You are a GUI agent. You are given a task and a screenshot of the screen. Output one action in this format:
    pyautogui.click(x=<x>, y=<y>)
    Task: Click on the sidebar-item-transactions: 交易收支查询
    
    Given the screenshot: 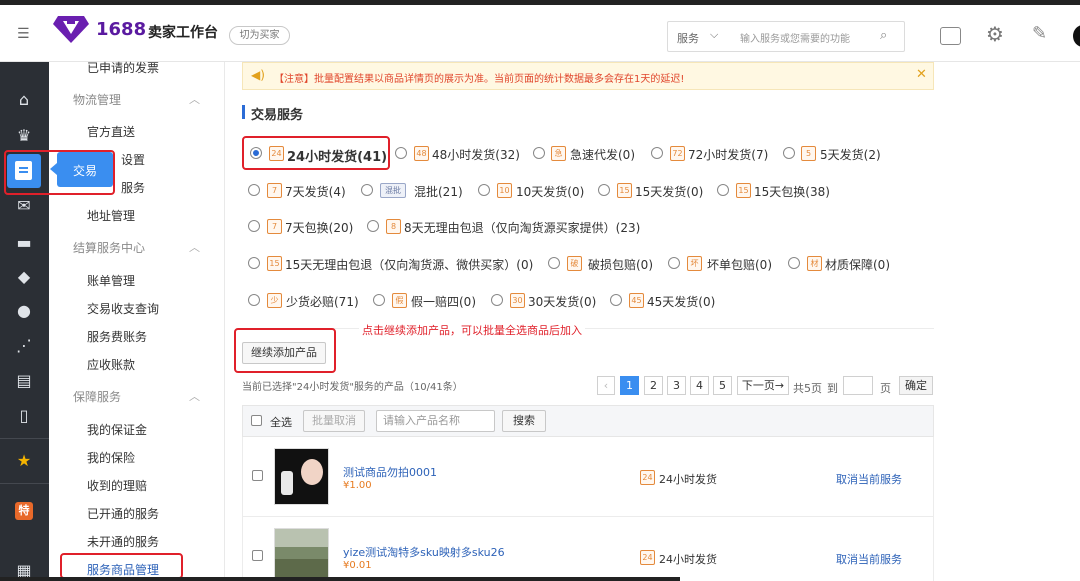 What is the action you would take?
    pyautogui.click(x=123, y=308)
    